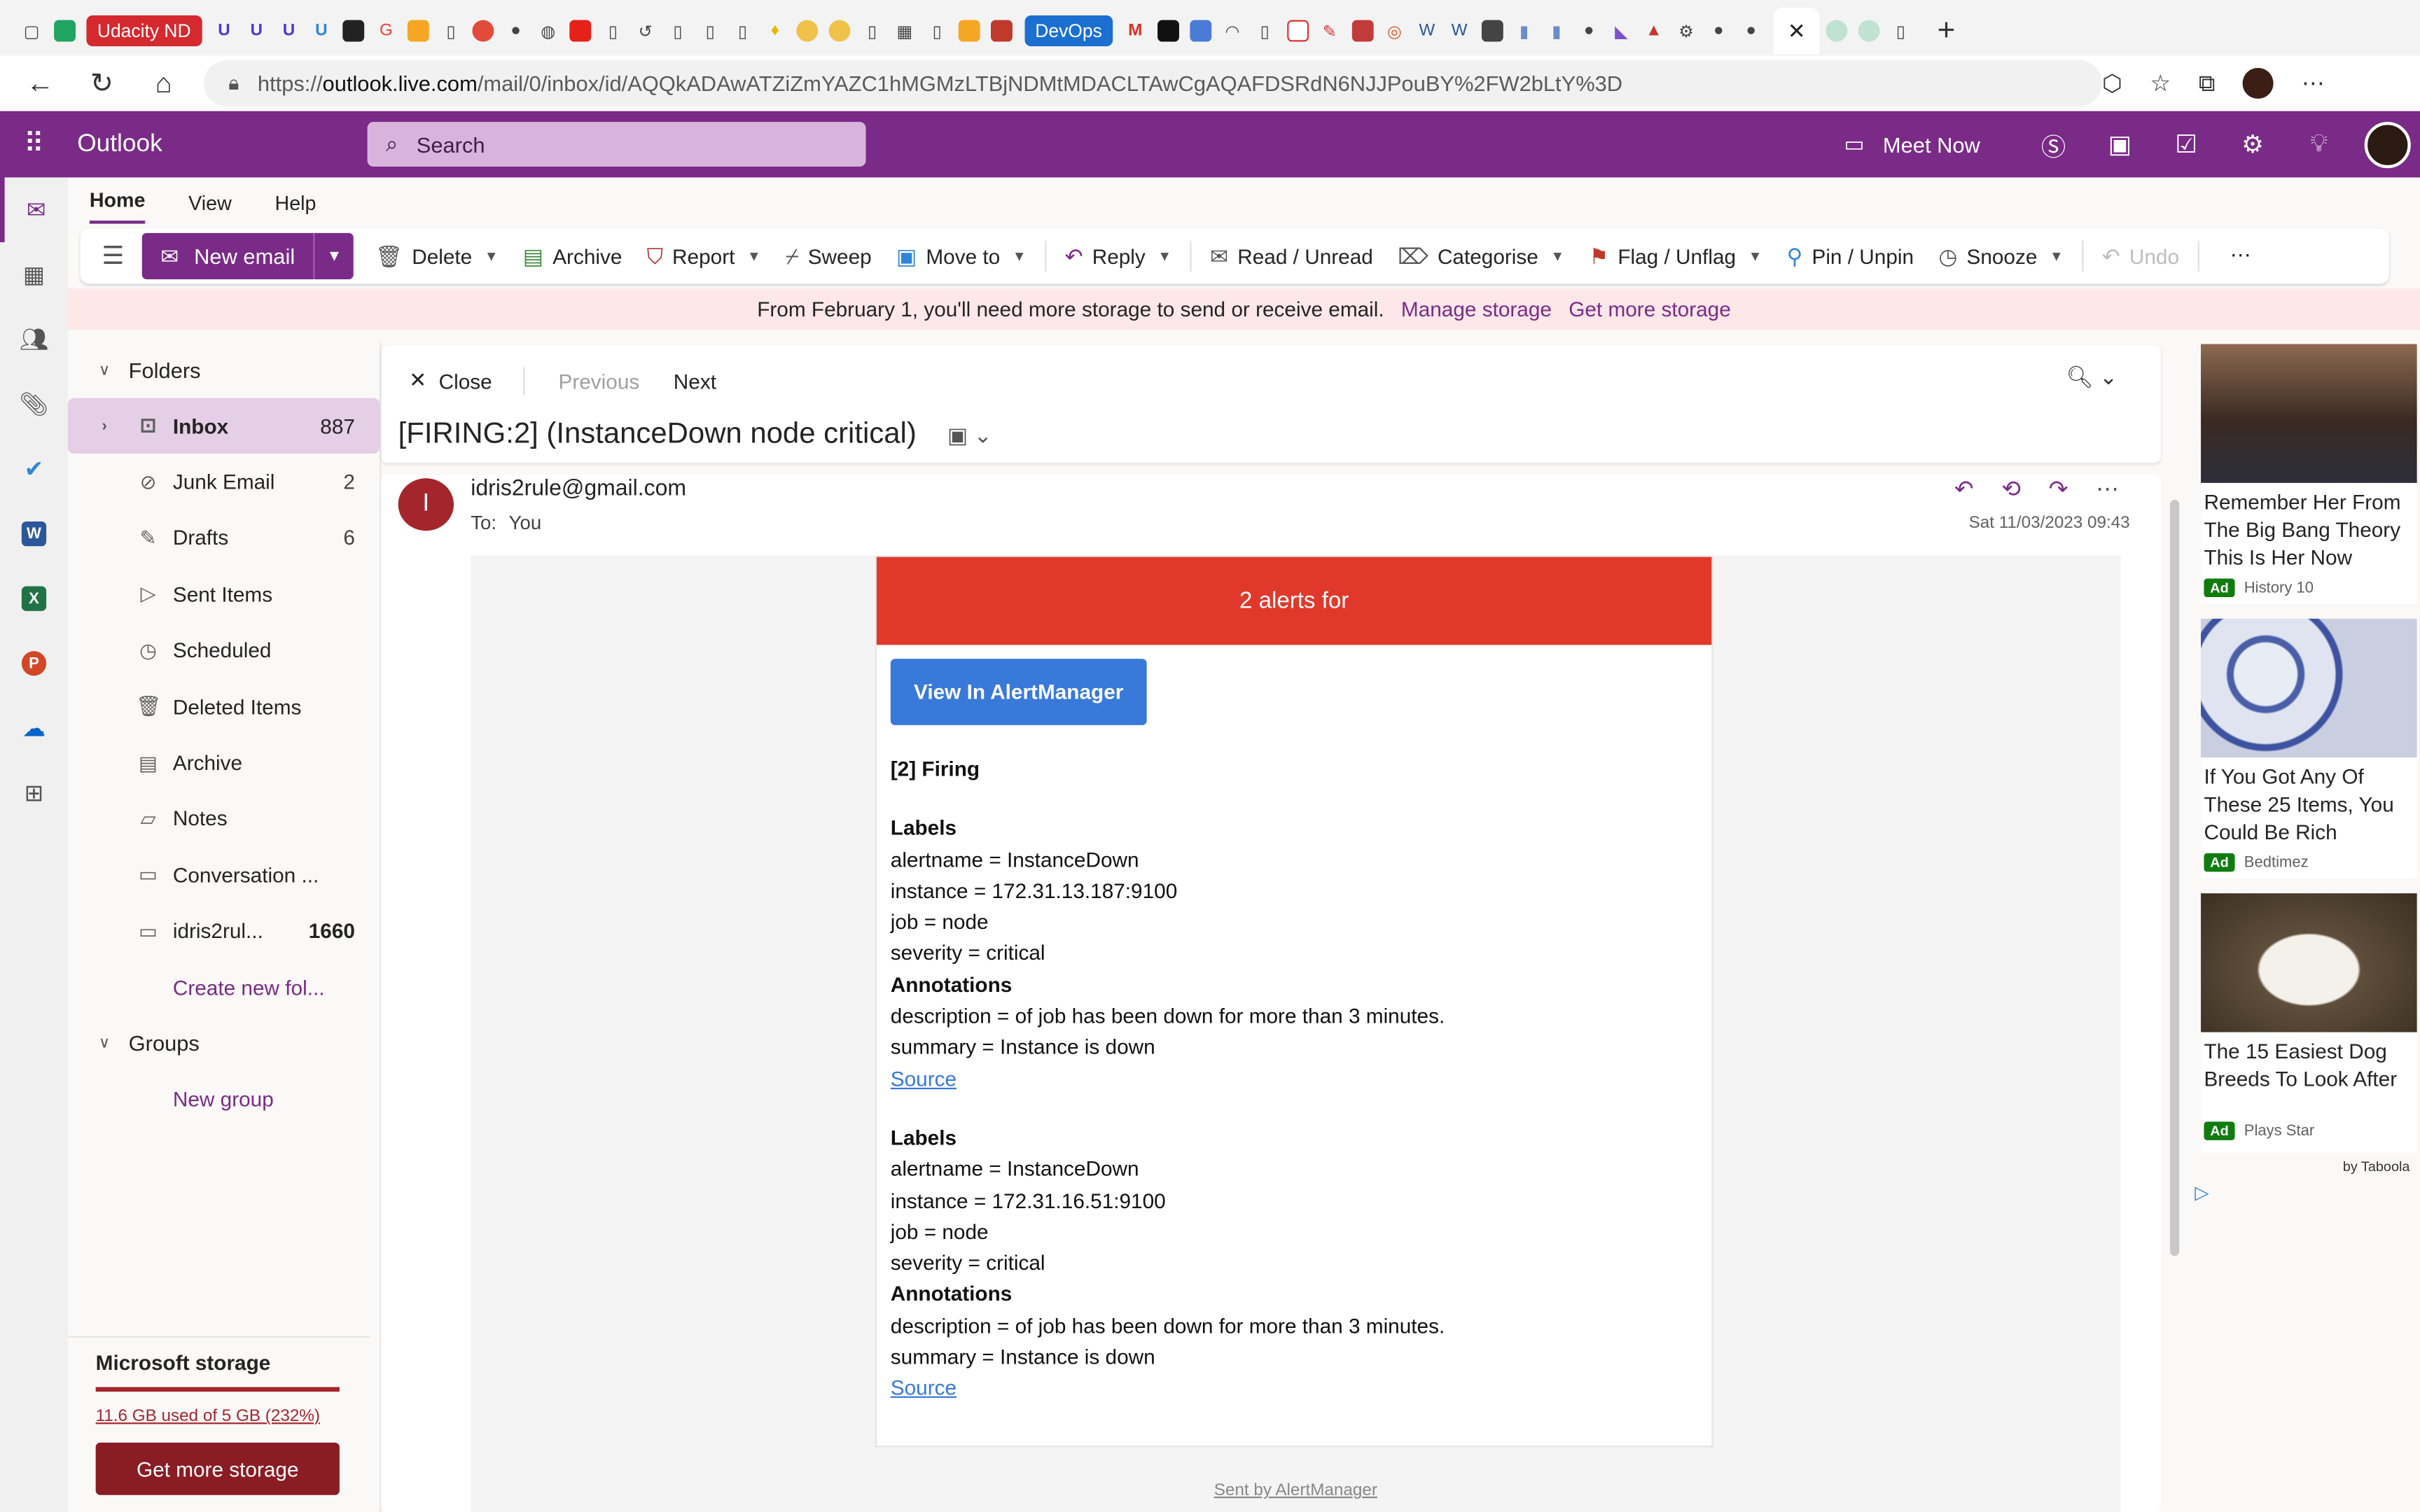 This screenshot has width=2420, height=1512. What do you see at coordinates (34, 339) in the screenshot?
I see `people-icon: 👥︎` at bounding box center [34, 339].